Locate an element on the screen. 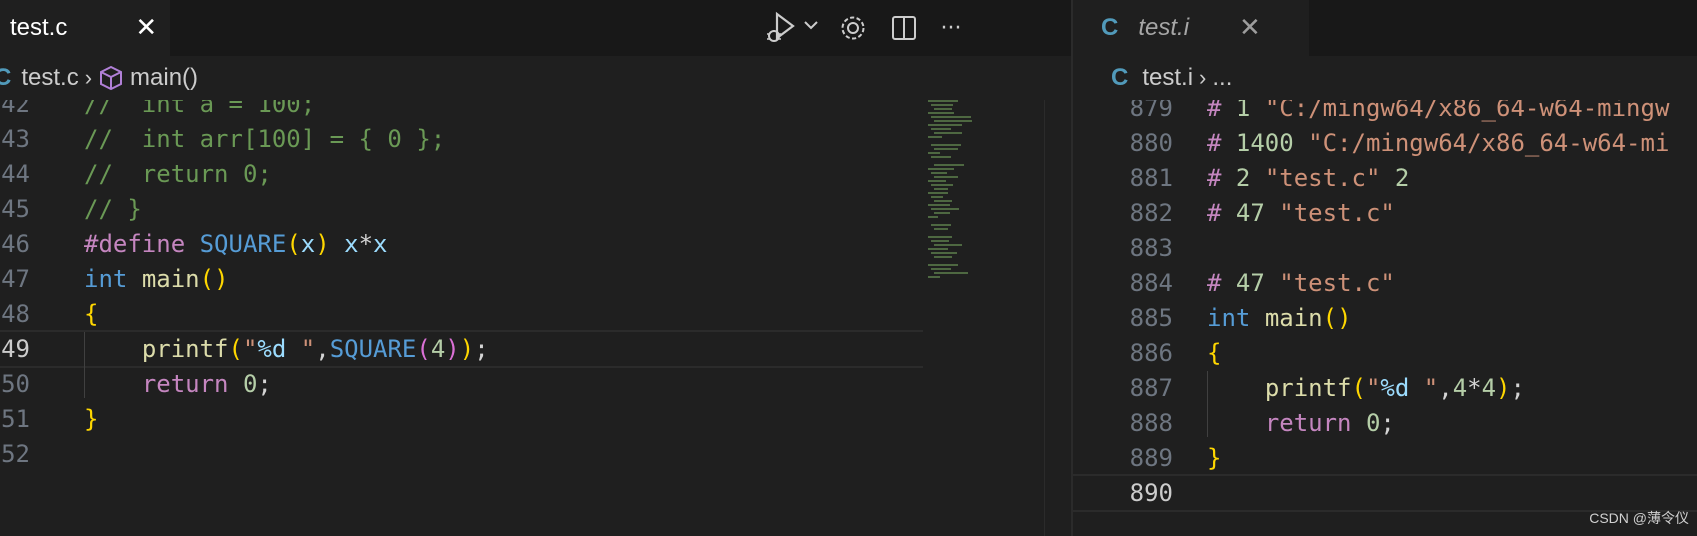  code-line: 49 printf("%d ",SQUARE(4)); is located at coordinates (461, 349).